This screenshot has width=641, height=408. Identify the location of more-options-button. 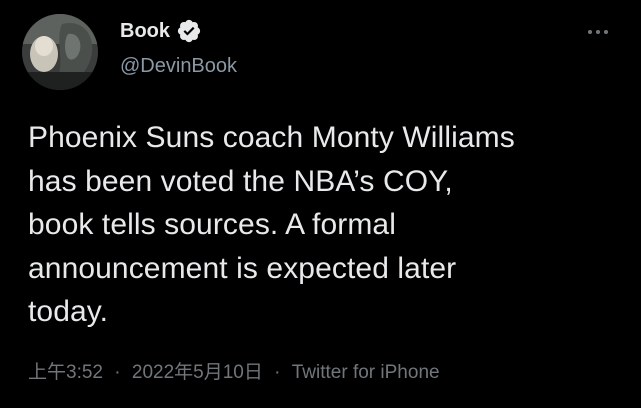
(598, 32).